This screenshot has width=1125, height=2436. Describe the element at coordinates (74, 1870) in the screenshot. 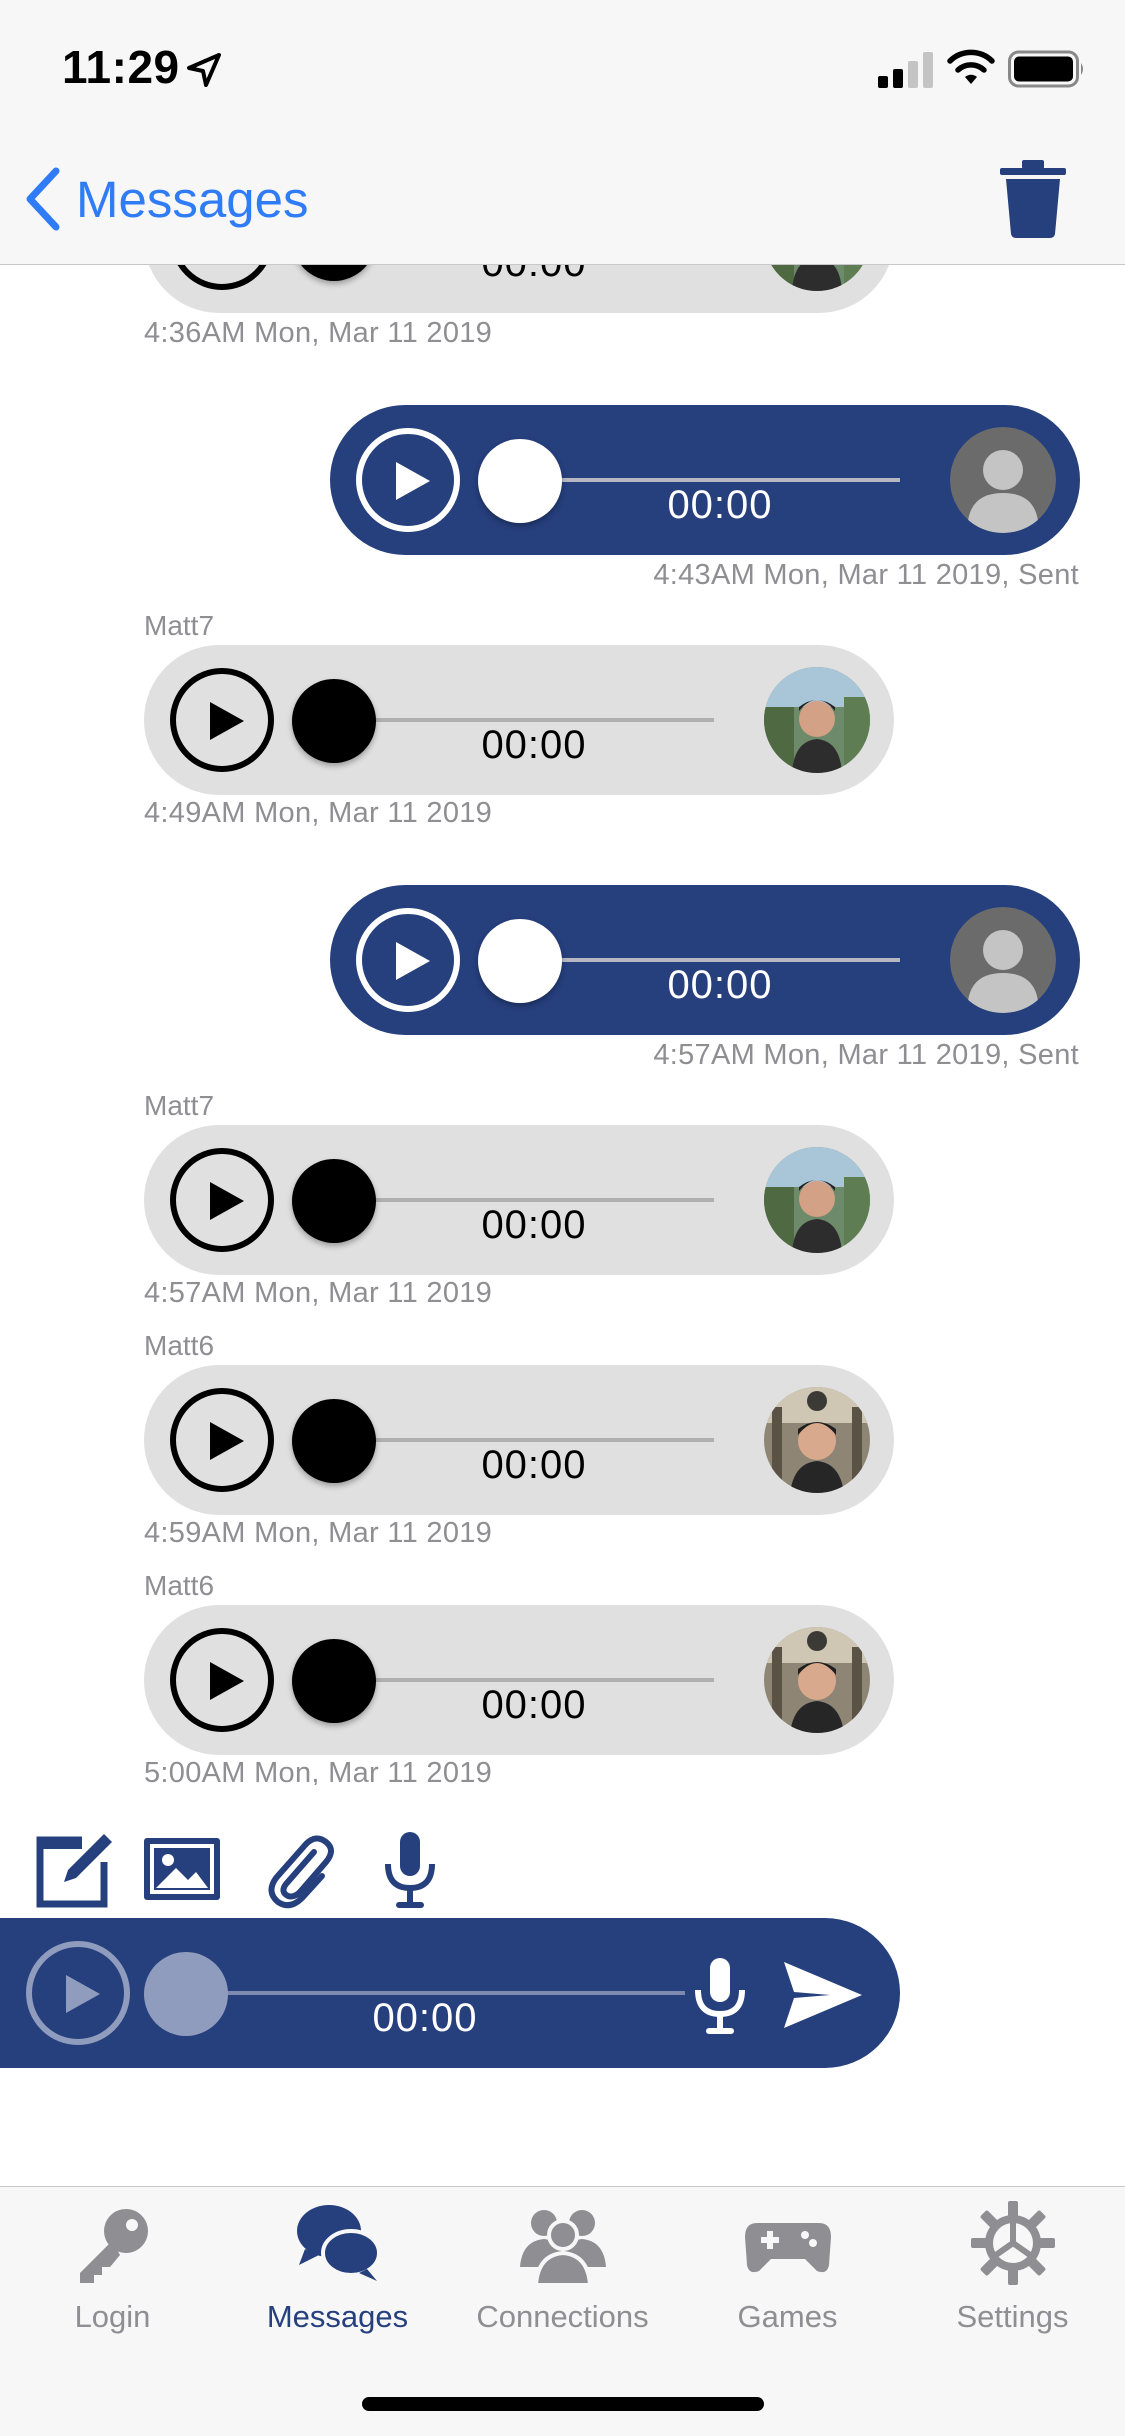

I see `compose-icon` at that location.